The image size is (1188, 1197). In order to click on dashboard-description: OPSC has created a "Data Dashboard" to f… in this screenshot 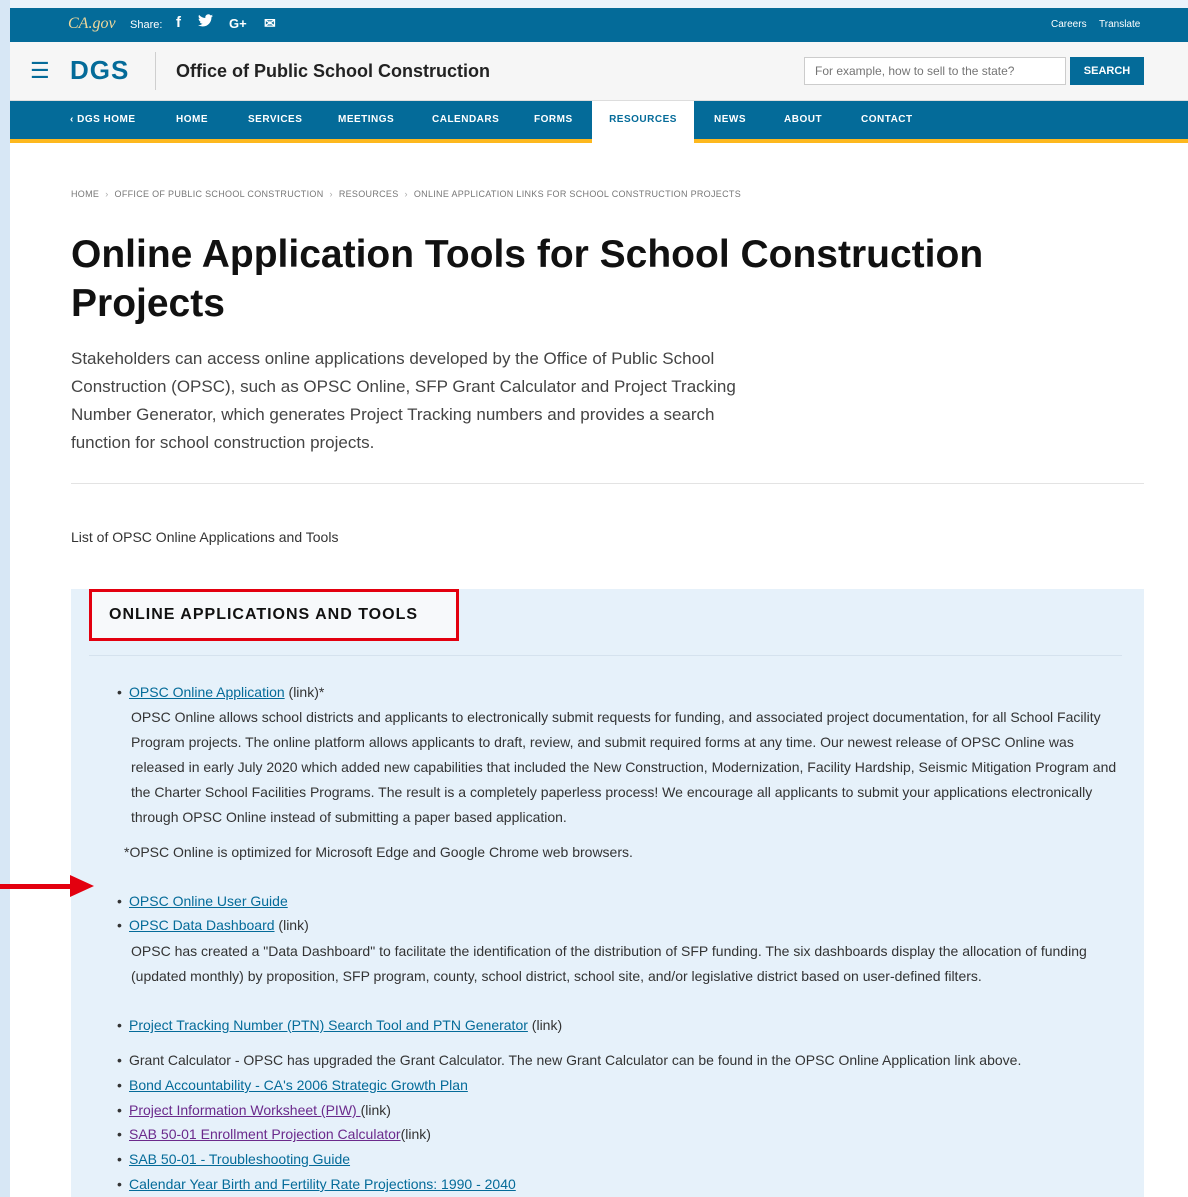, I will do `click(609, 963)`.